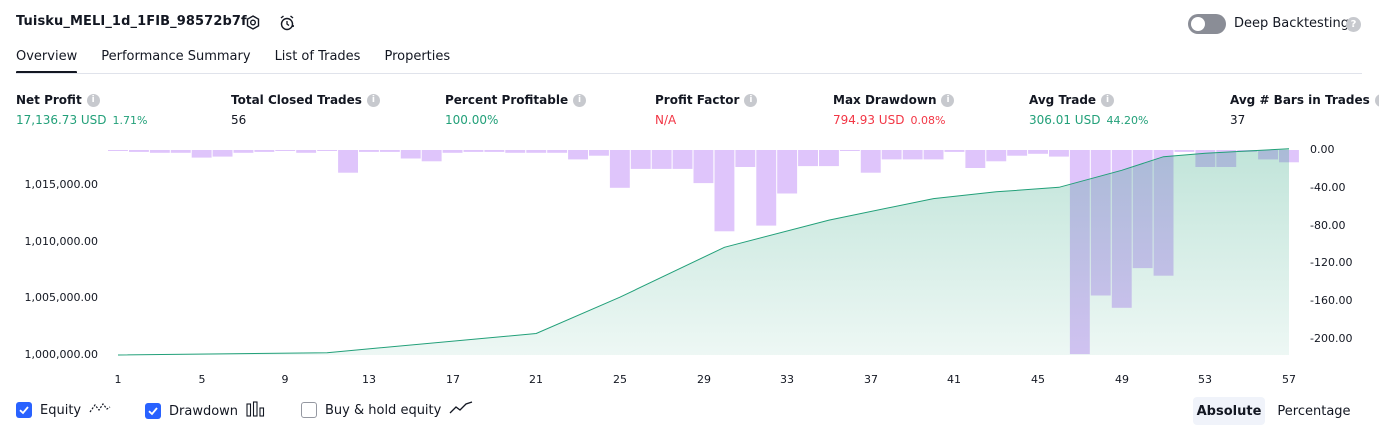 The width and height of the screenshot is (1379, 435). I want to click on drawdown-label: Drawdown, so click(204, 411).